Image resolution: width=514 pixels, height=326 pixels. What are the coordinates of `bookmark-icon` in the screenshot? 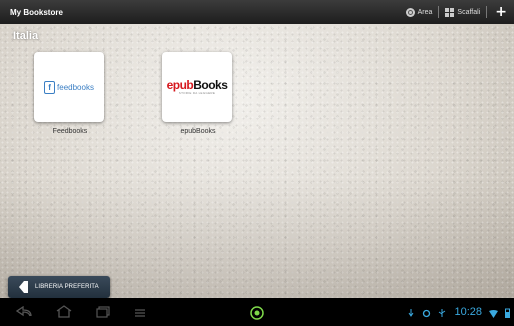 It's located at (23, 287).